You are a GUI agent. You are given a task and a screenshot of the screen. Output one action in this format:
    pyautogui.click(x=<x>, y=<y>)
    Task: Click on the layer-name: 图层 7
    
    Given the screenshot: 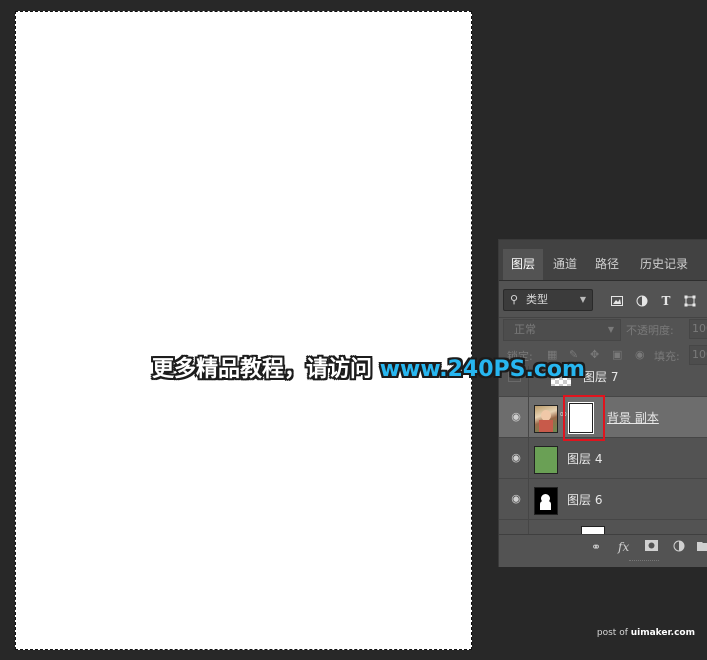 What is the action you would take?
    pyautogui.click(x=601, y=377)
    